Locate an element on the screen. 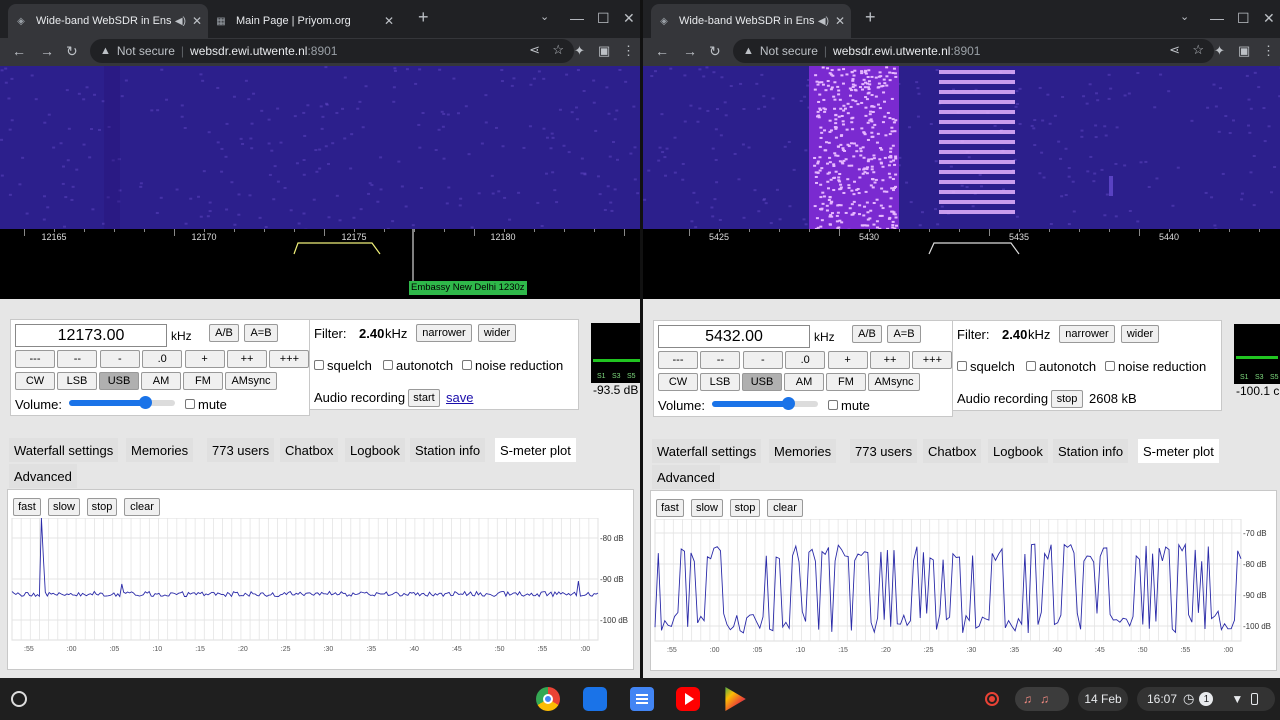 The width and height of the screenshot is (1280, 720). mode-button-fm: FM is located at coordinates (203, 381).